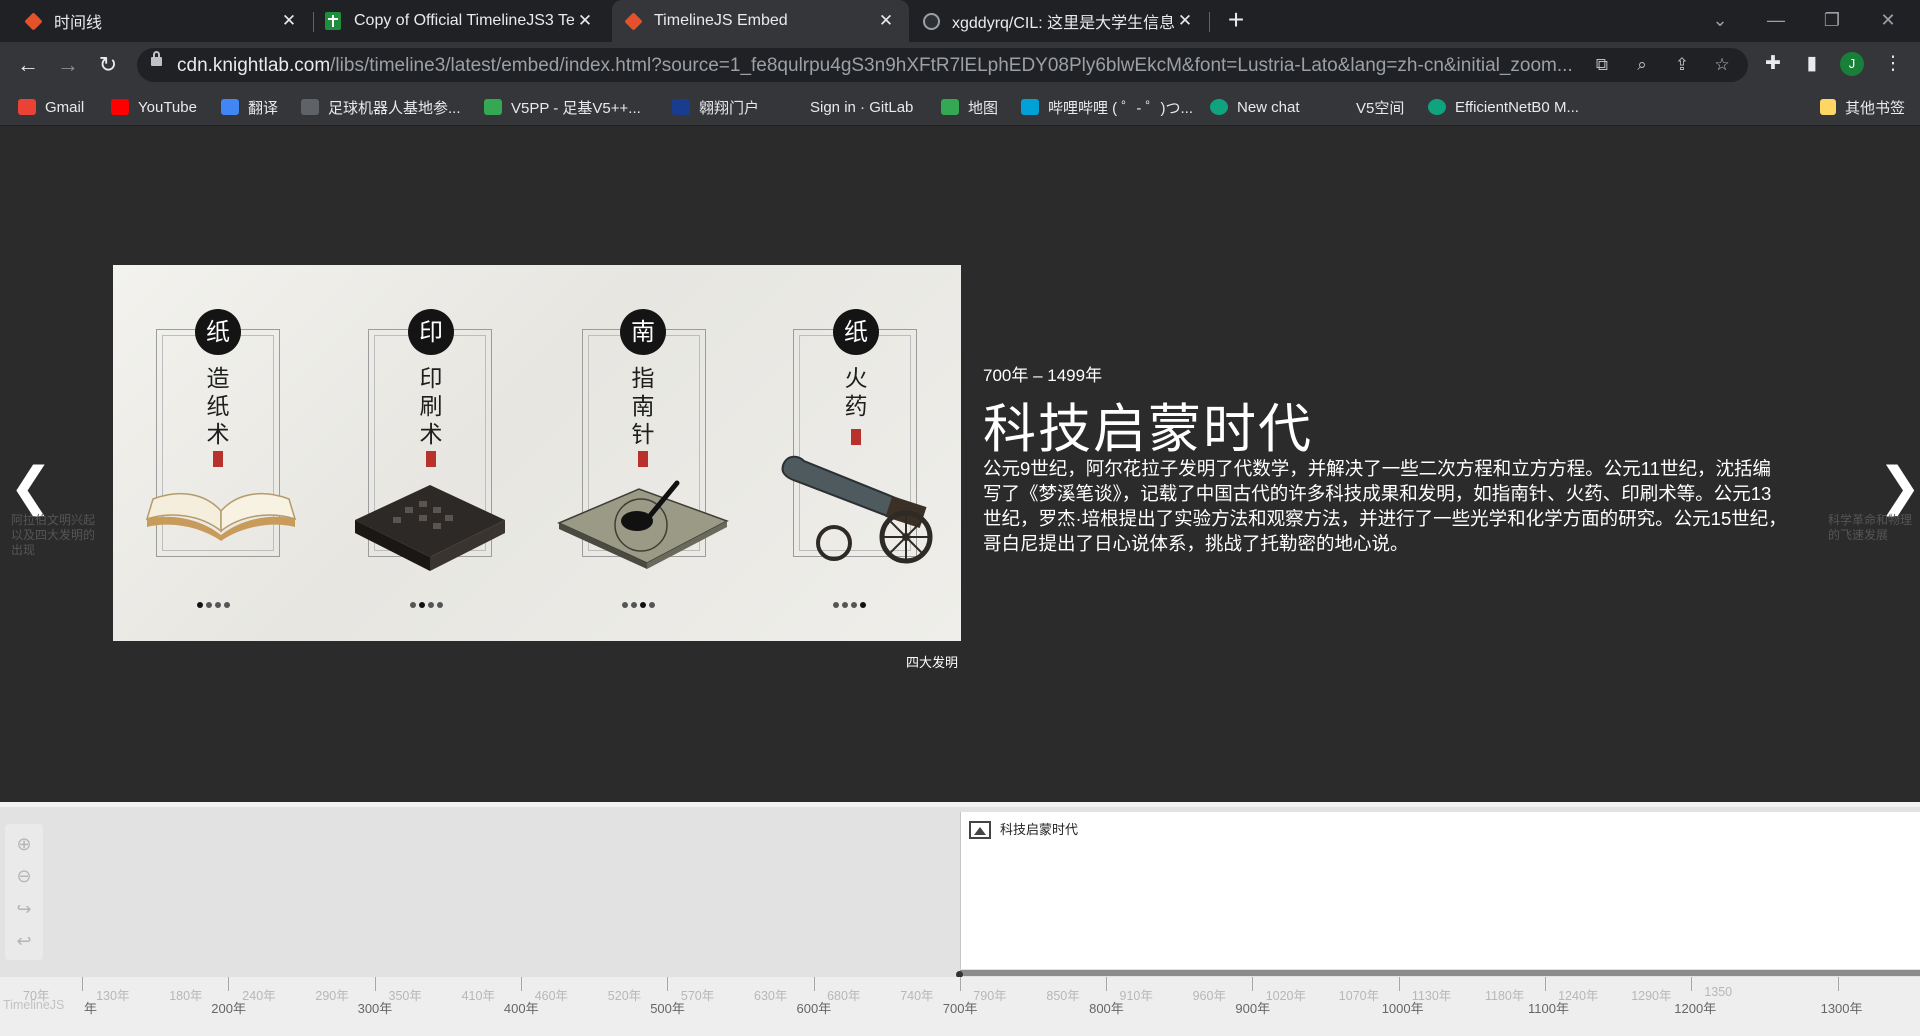 Image resolution: width=1920 pixels, height=1036 pixels. Describe the element at coordinates (28, 65) in the screenshot. I see `back-arrow-icon: ←` at that location.